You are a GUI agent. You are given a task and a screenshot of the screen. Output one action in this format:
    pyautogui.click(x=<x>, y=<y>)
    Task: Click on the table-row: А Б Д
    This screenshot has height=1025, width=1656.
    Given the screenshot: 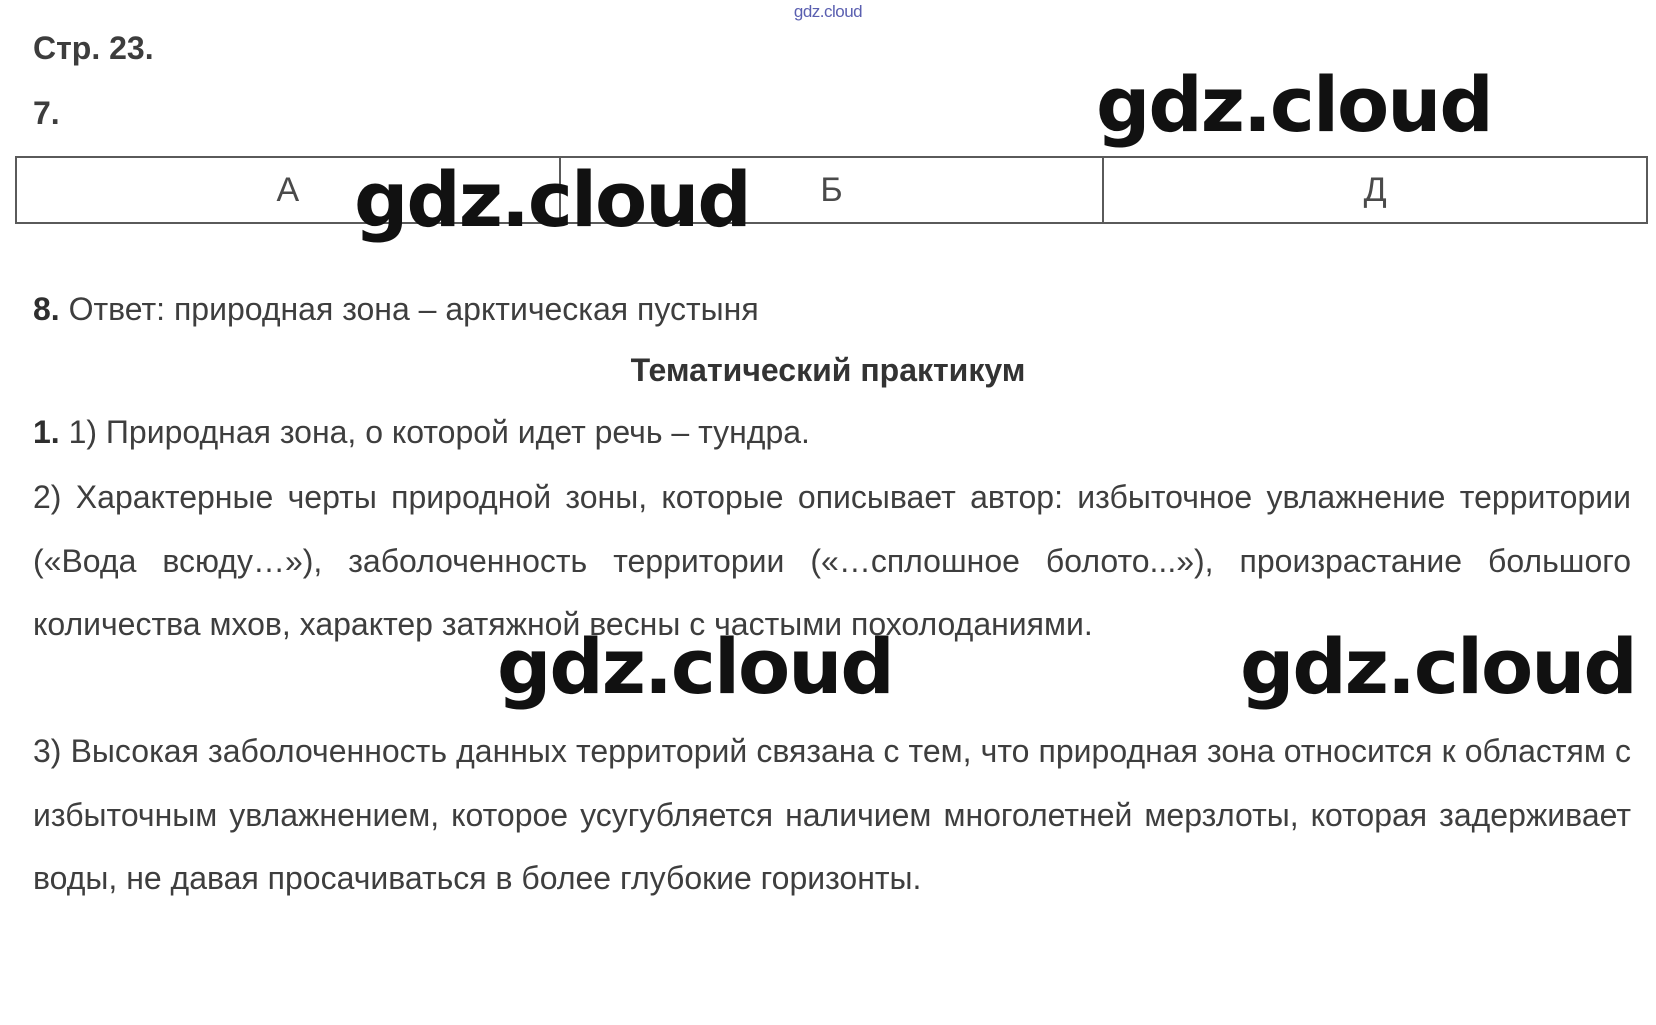 What is the action you would take?
    pyautogui.click(x=831, y=190)
    